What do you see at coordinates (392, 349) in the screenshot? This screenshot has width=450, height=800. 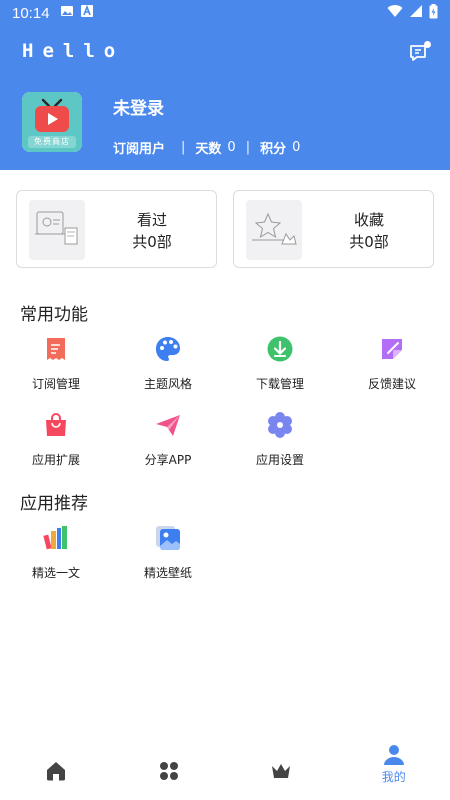 I see `feedback-icon` at bounding box center [392, 349].